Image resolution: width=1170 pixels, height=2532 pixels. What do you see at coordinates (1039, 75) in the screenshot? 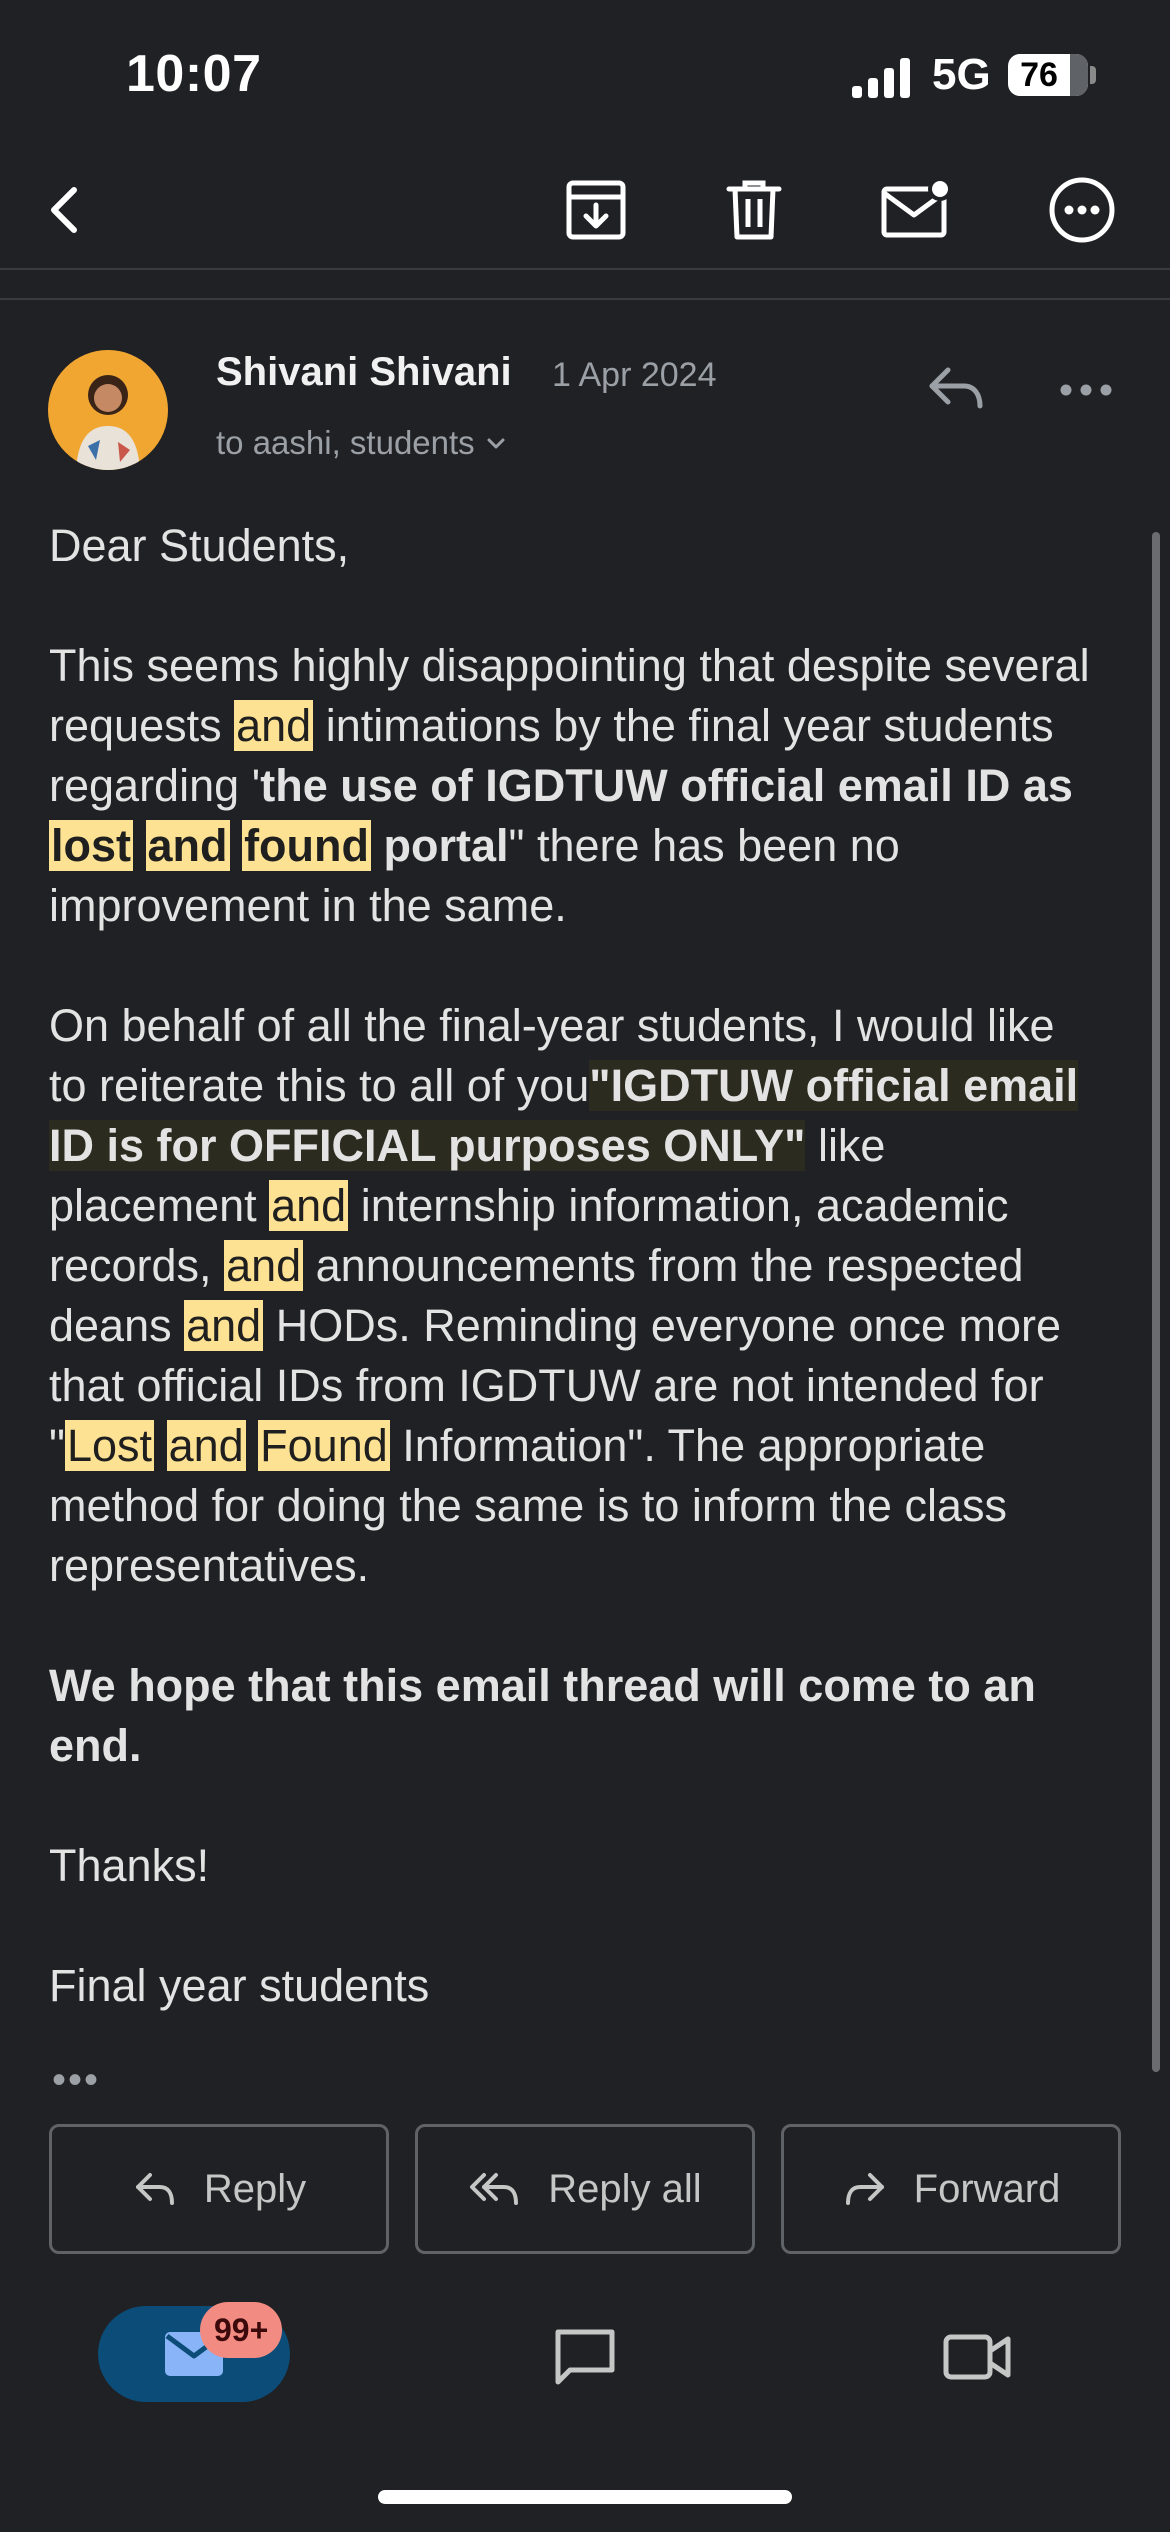
I see `battery-level: 76` at bounding box center [1039, 75].